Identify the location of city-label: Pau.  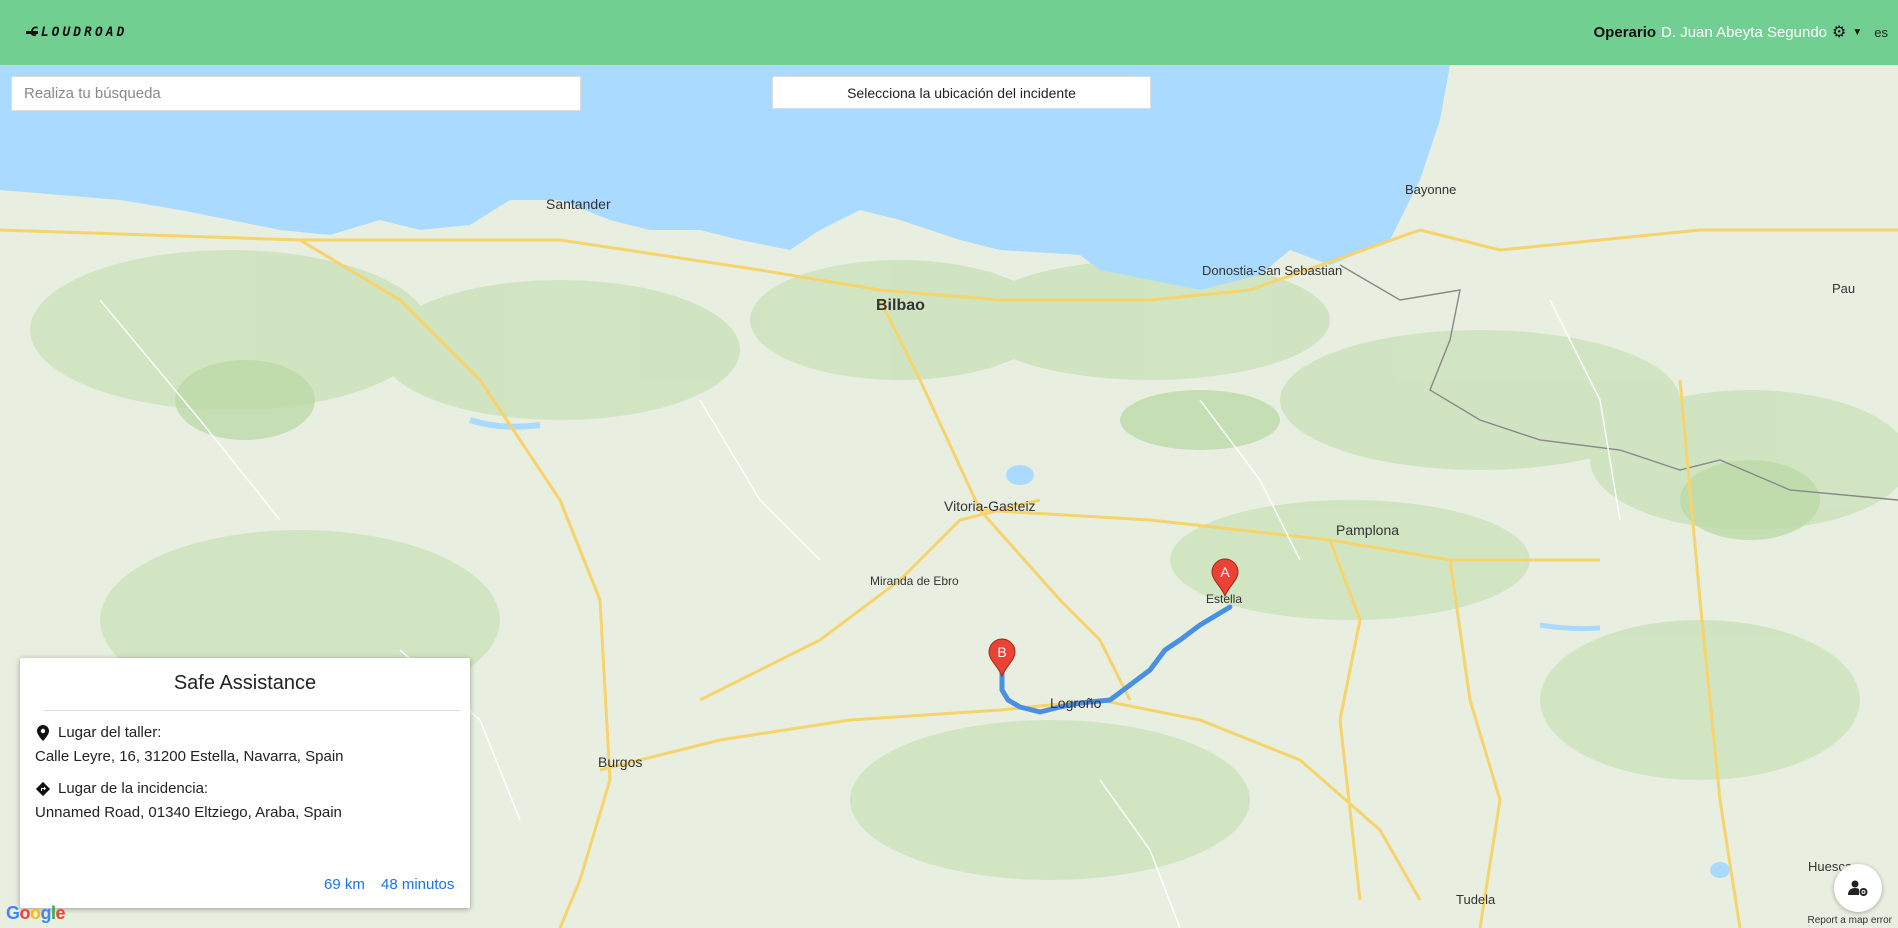
(1843, 288).